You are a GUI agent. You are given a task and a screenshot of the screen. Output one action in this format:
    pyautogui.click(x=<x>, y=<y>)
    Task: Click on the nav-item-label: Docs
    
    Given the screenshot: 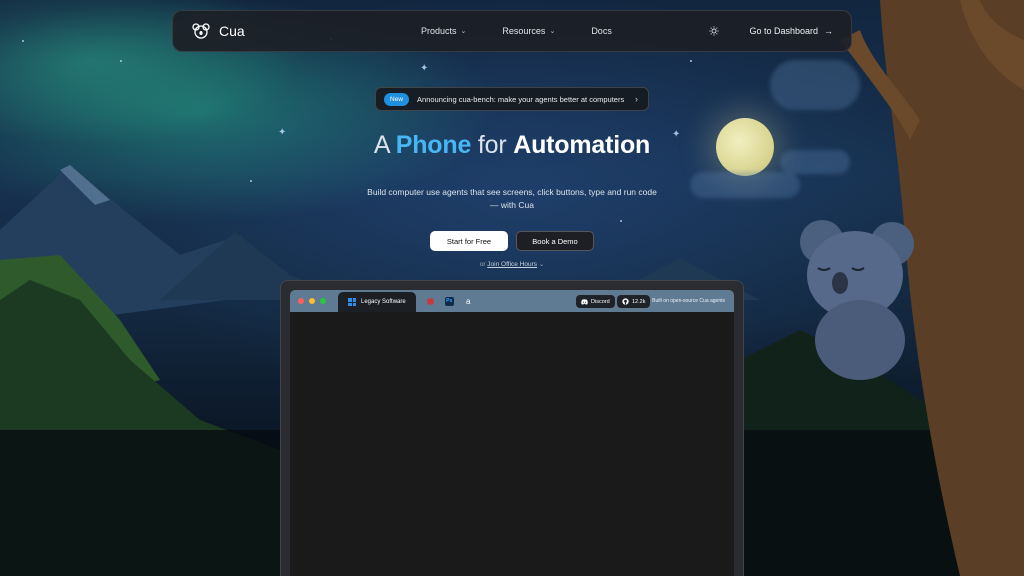 What is the action you would take?
    pyautogui.click(x=601, y=31)
    